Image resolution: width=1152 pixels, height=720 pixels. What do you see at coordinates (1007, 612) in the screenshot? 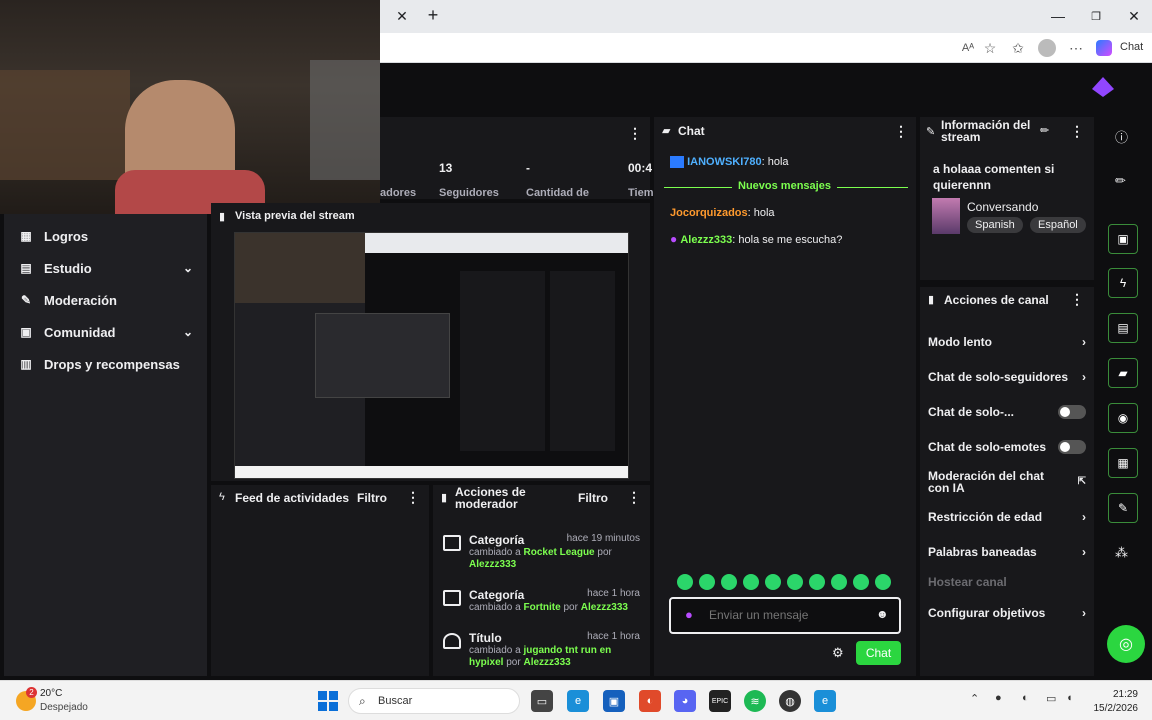
I see `action-configure-goals: Configurar objetivos ›` at bounding box center [1007, 612].